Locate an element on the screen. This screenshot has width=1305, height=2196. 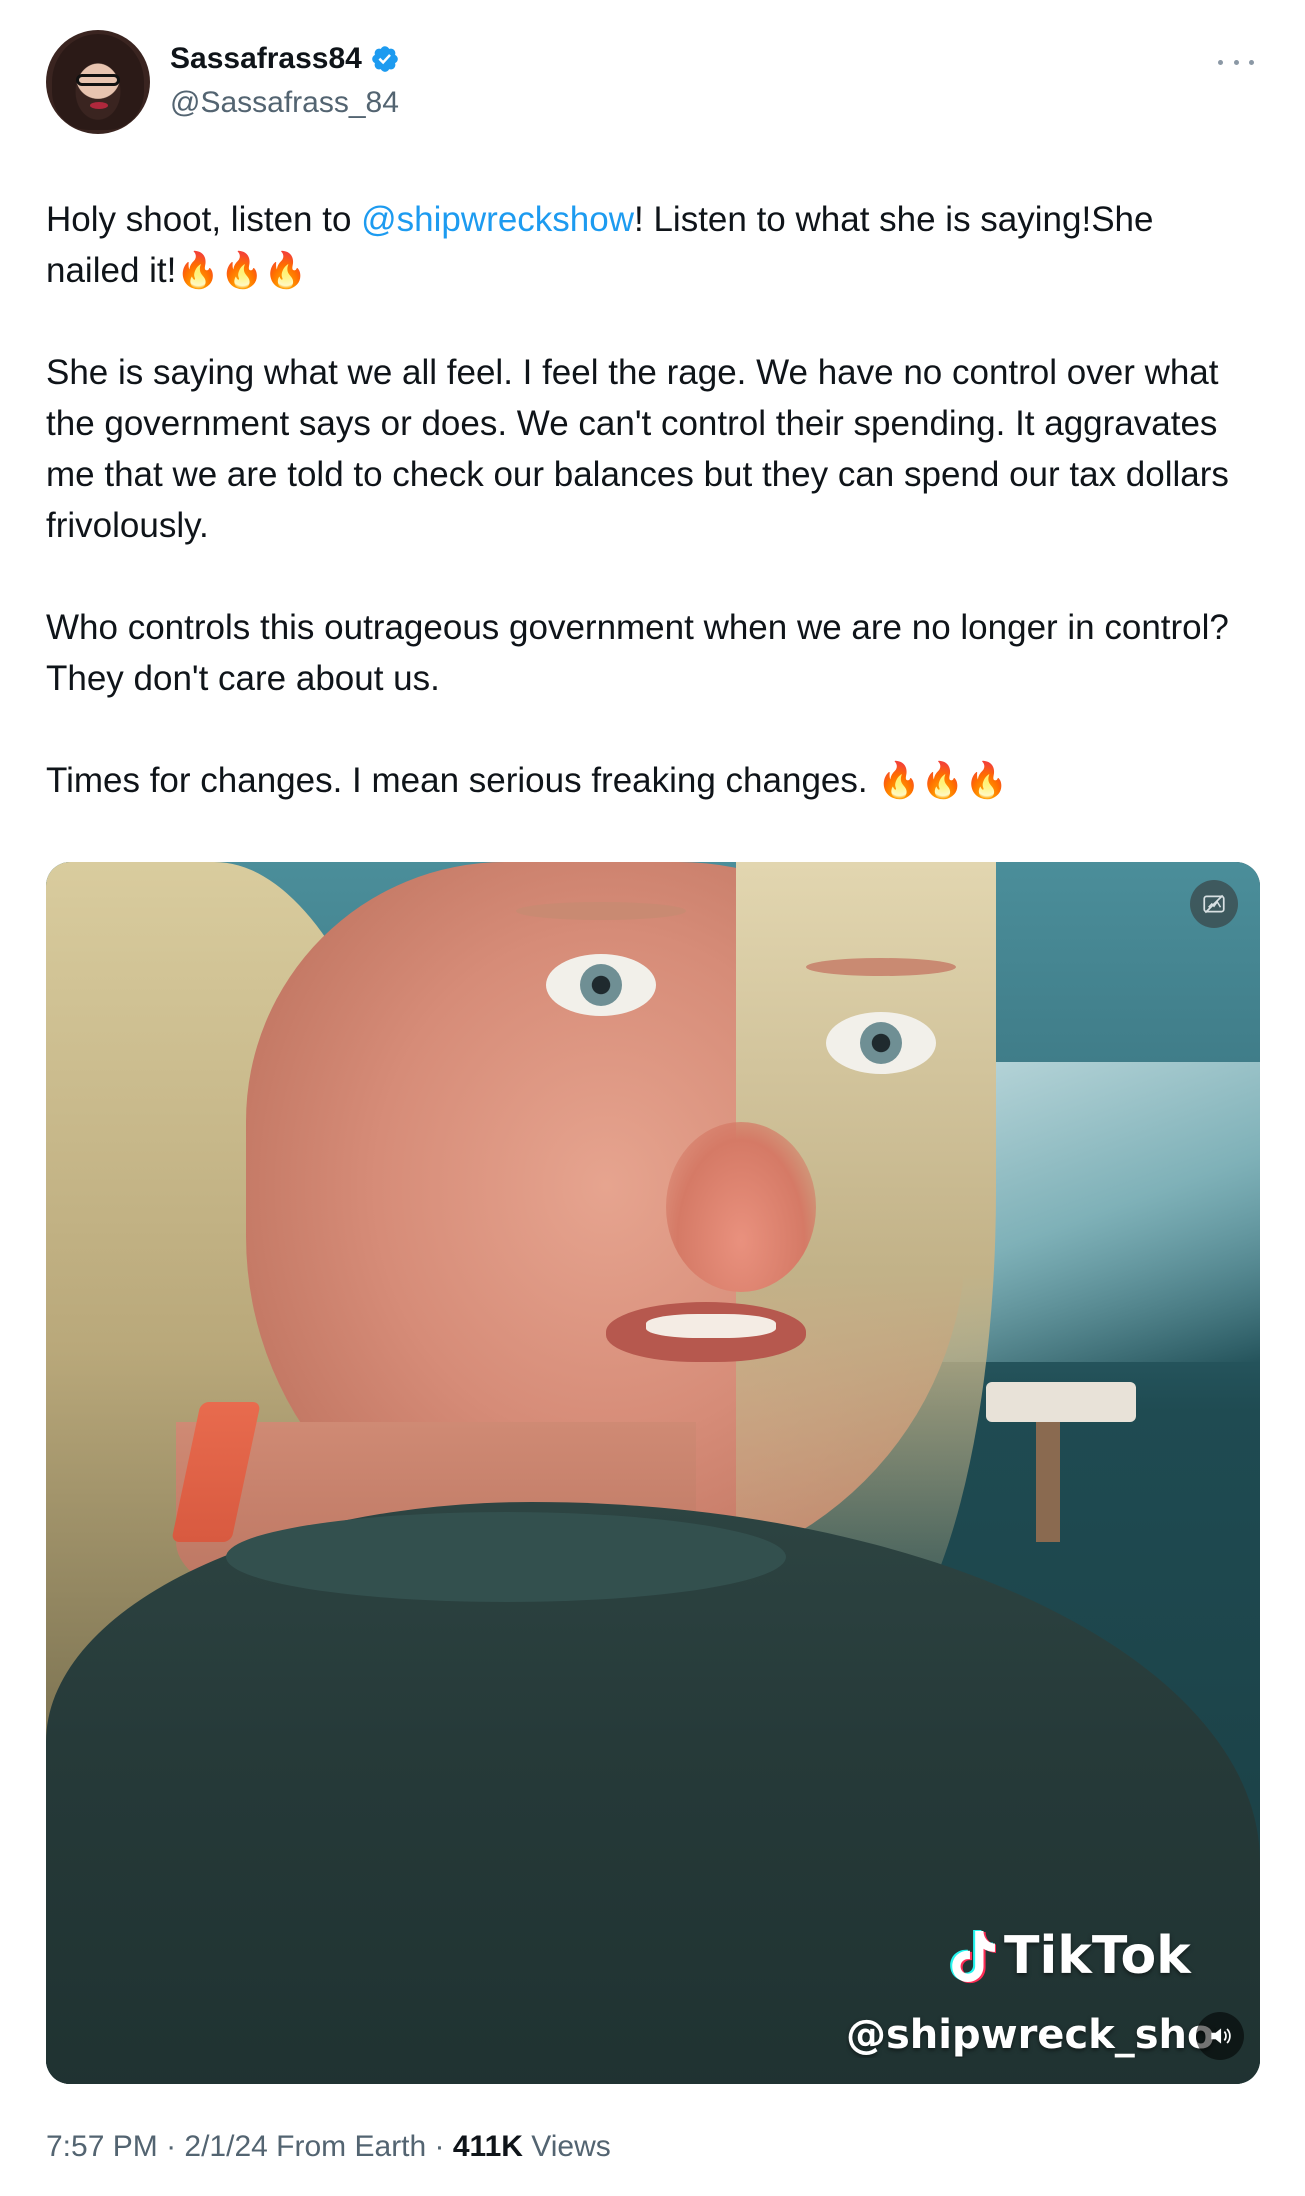
tiktok-brand-label: TikTok is located at coordinates (1097, 1956).